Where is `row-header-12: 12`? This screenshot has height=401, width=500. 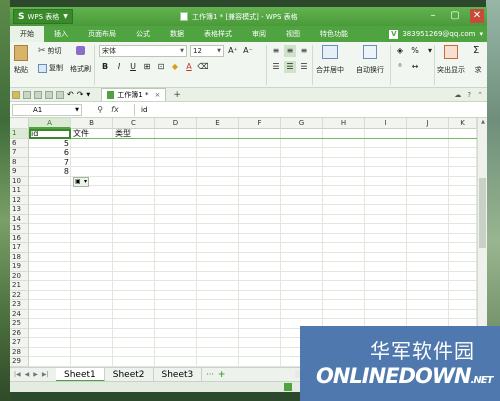 row-header-12: 12 is located at coordinates (19, 200).